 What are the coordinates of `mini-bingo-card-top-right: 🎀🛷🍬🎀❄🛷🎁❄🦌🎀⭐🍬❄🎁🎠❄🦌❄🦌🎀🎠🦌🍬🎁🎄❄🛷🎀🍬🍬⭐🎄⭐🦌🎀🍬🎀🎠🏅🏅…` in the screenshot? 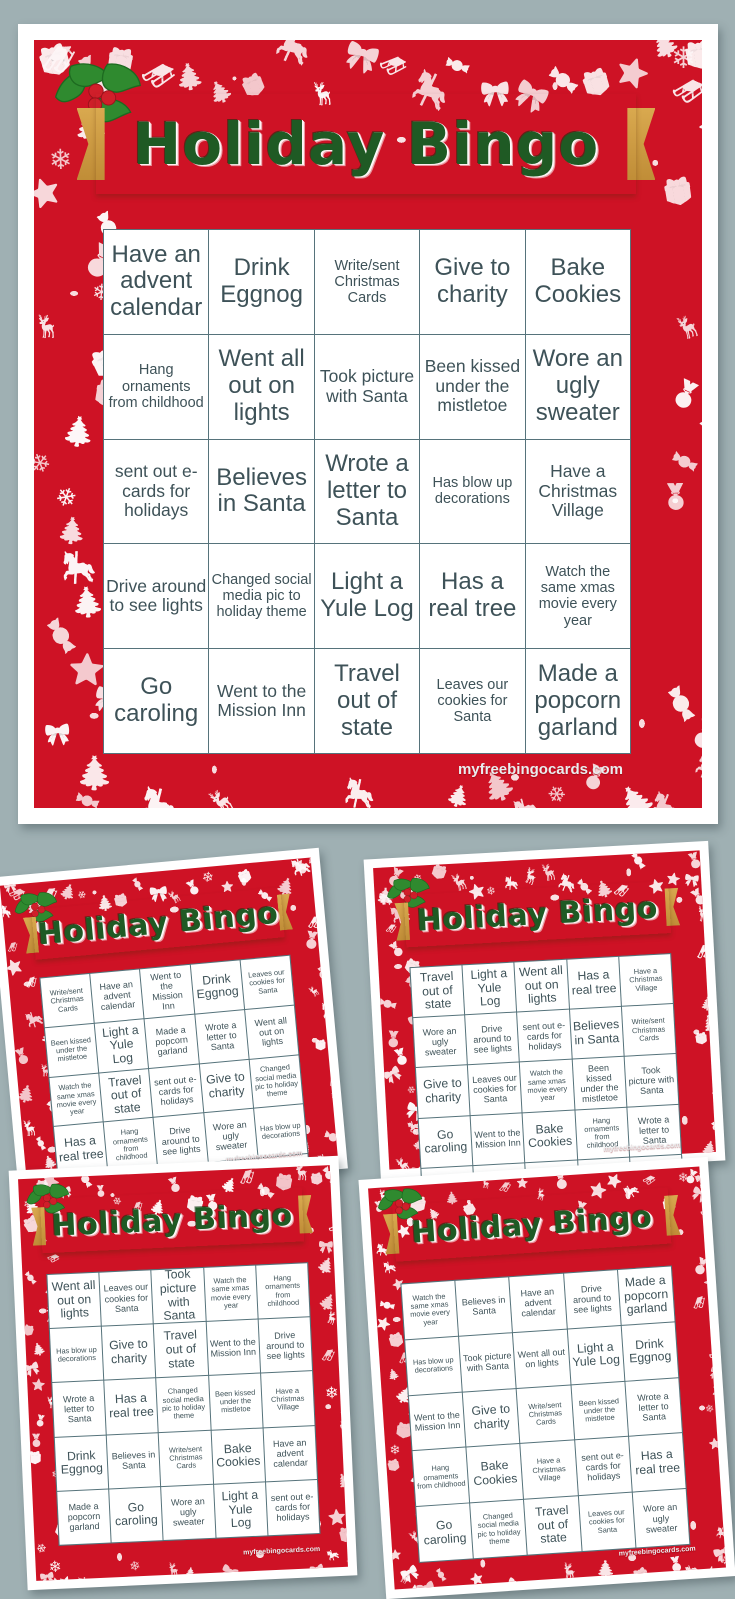 It's located at (545, 1010).